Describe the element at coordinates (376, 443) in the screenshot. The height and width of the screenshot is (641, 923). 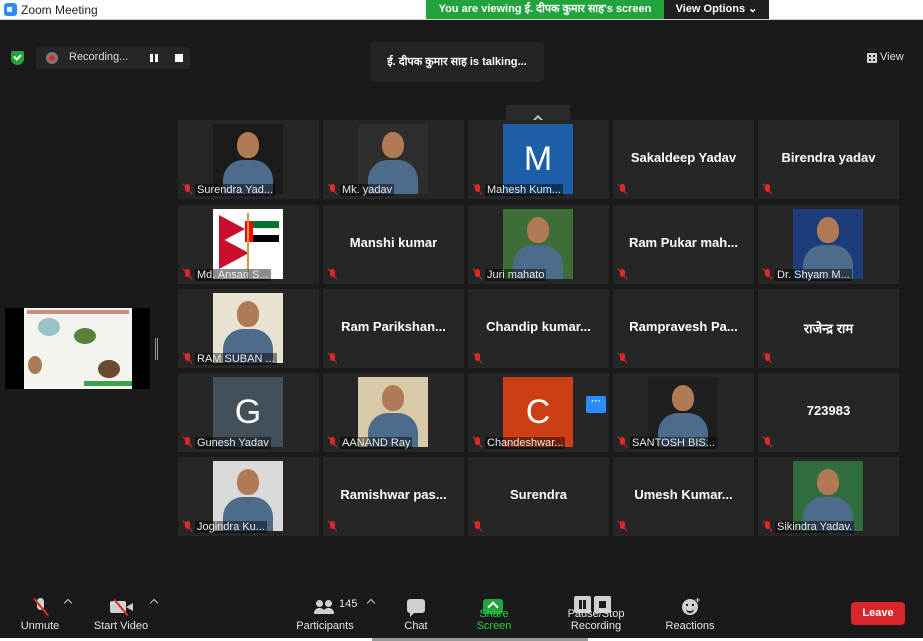
I see `participant-label: AANAND Ray` at that location.